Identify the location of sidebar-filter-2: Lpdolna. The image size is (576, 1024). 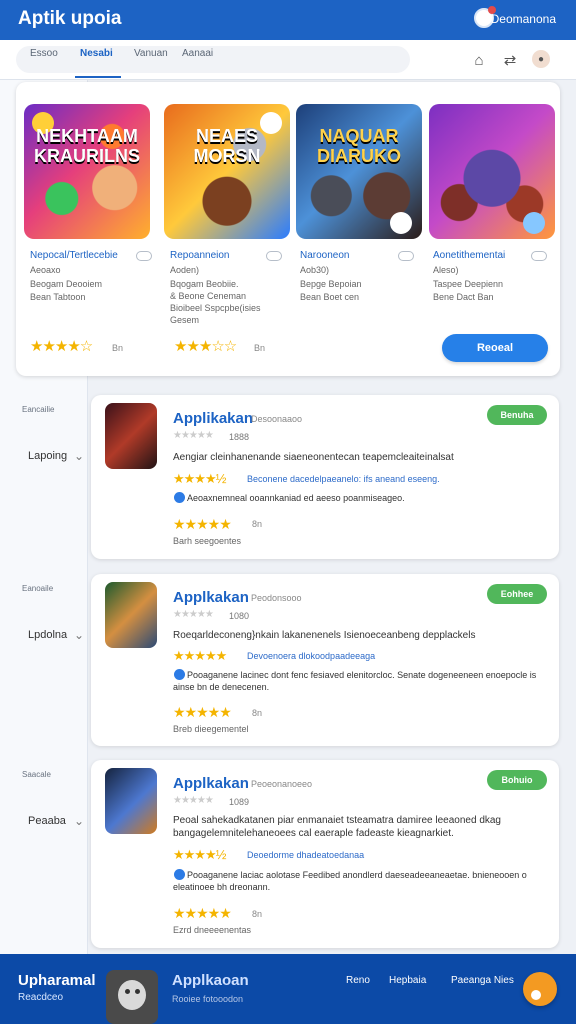
(47, 635).